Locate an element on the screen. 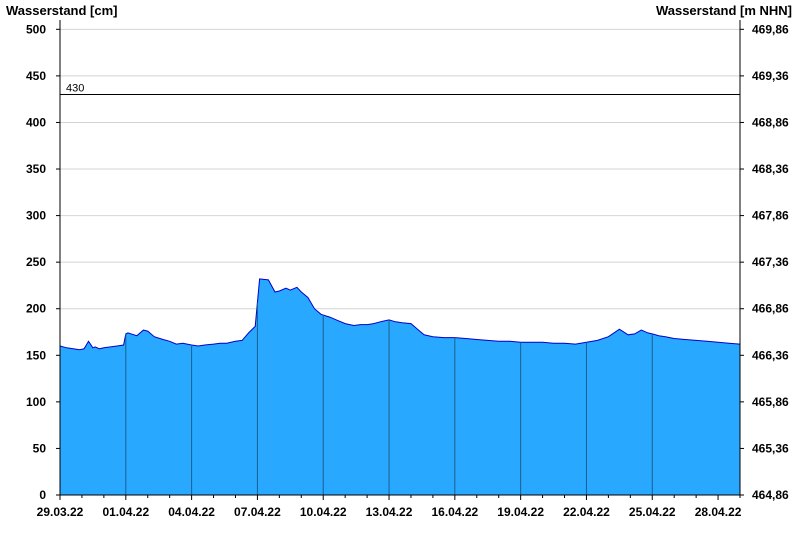  y-tick-label-left: 250 is located at coordinates (36, 262).